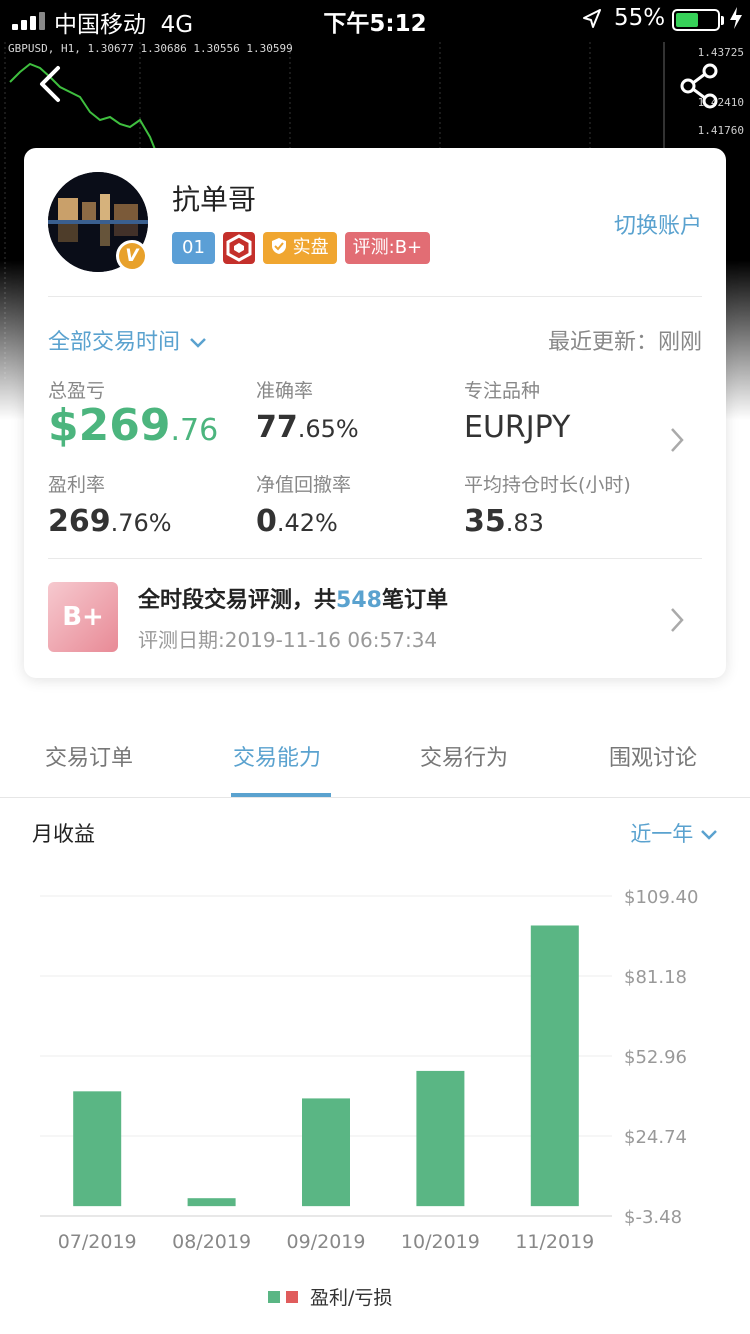  What do you see at coordinates (440, 1242) in the screenshot?
I see `x-tick-label: 10/2019` at bounding box center [440, 1242].